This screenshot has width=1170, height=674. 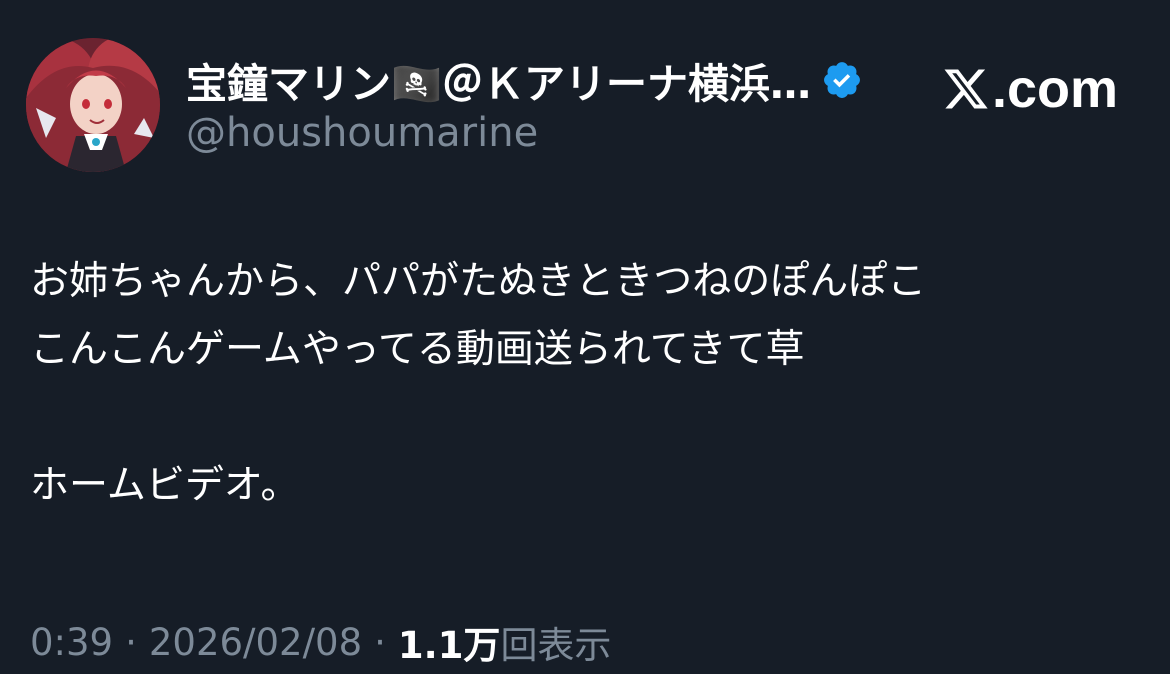 What do you see at coordinates (1054, 89) in the screenshot?
I see `site-domain: .com` at bounding box center [1054, 89].